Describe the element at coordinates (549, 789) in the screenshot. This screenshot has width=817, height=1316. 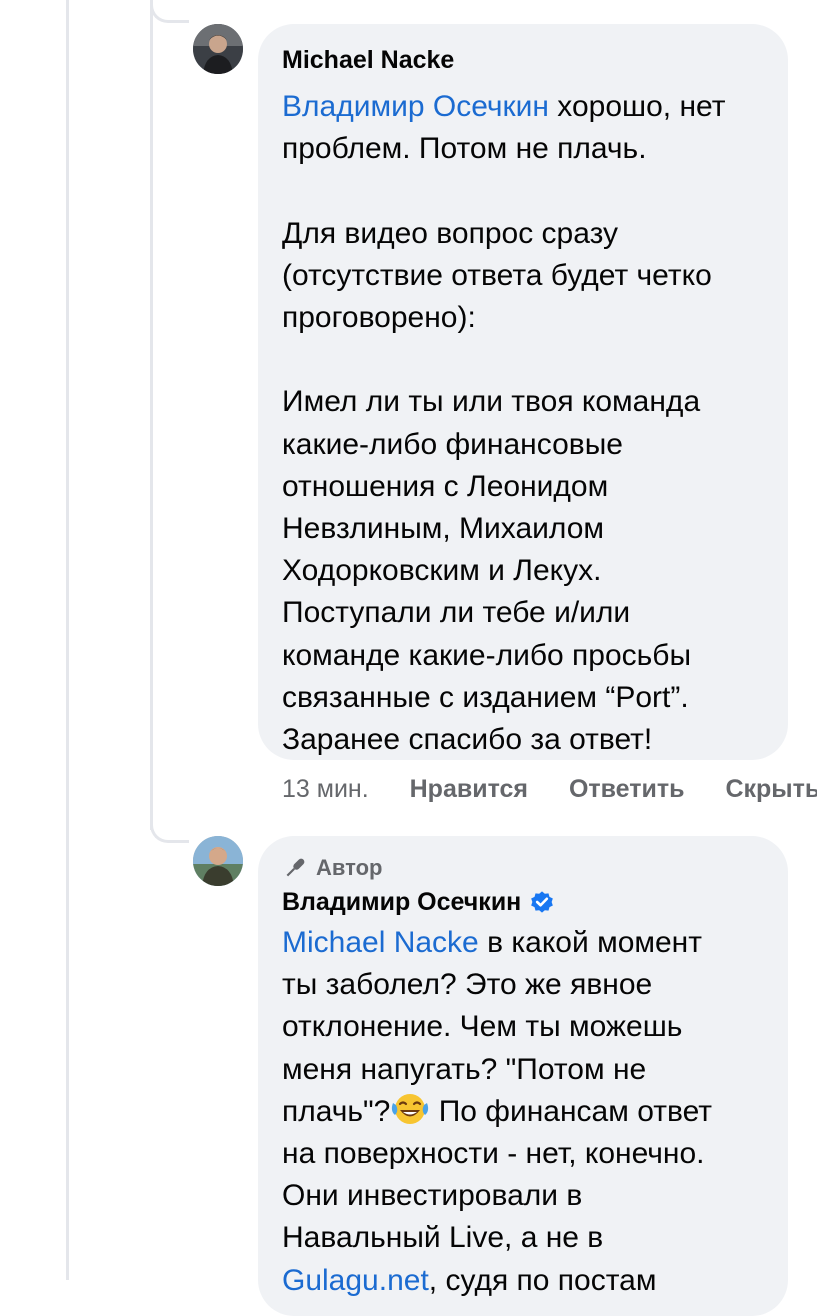
I see `comment-actions: 13 мин. Нравится Ответить Скрыть` at that location.